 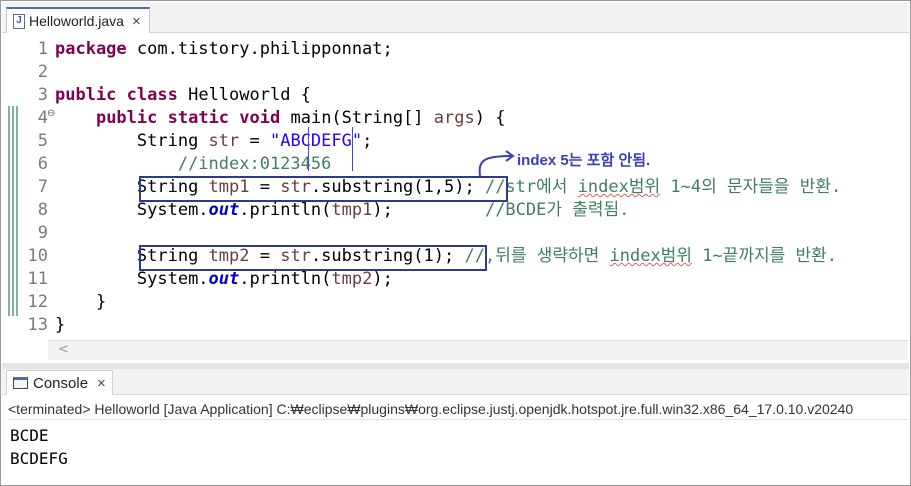 I want to click on code-line-4: public static void main(String[] args) {, so click(x=448, y=118).